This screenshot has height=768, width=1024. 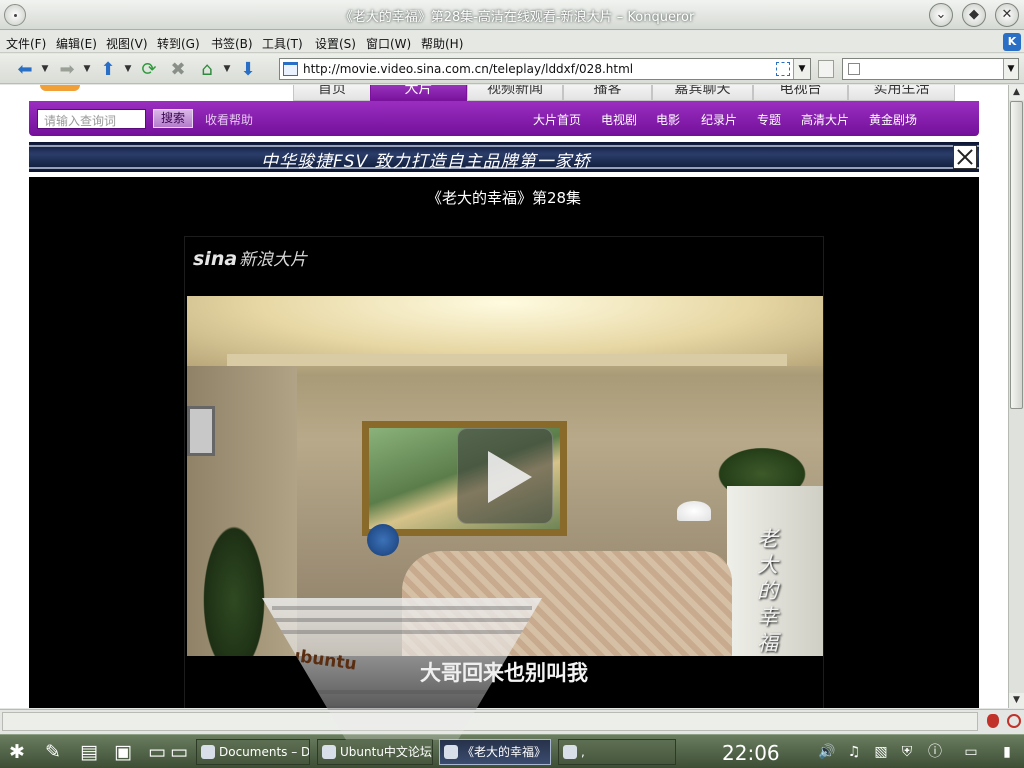 I want to click on tab-podcast: 播客, so click(x=607, y=93).